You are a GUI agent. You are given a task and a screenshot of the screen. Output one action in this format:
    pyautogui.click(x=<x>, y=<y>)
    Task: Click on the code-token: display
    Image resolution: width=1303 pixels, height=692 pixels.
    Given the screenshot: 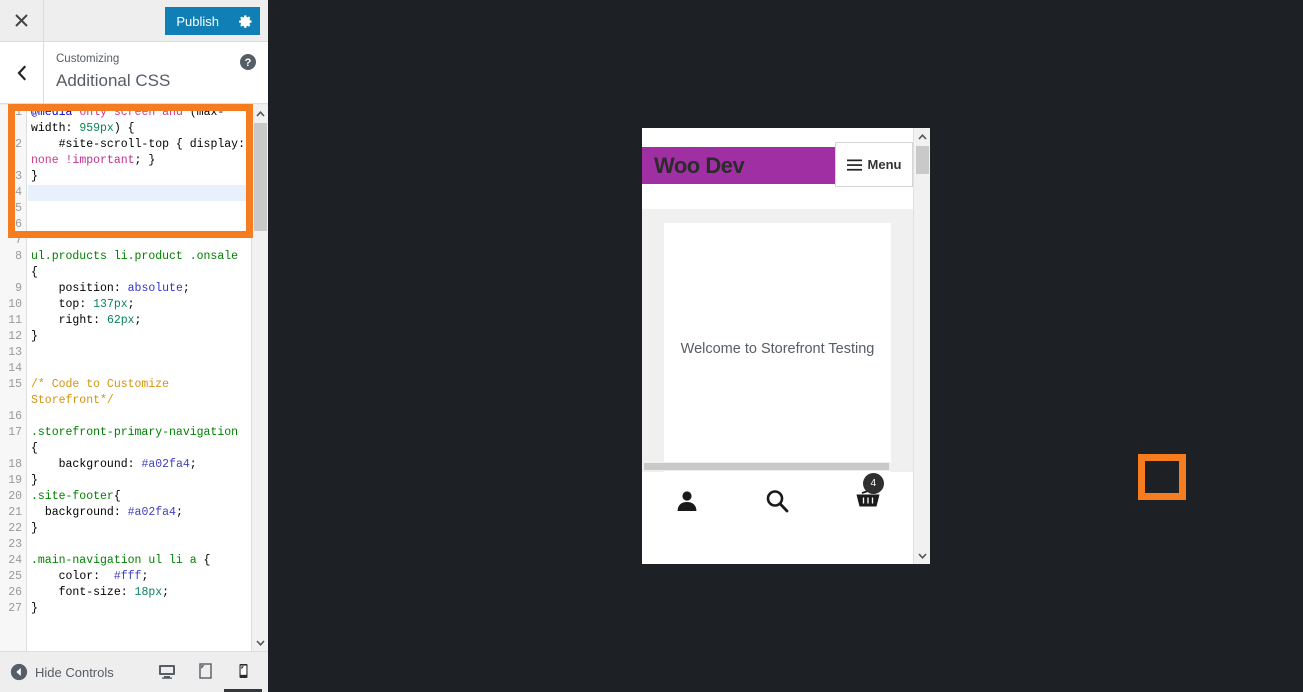 What is the action you would take?
    pyautogui.click(x=214, y=144)
    